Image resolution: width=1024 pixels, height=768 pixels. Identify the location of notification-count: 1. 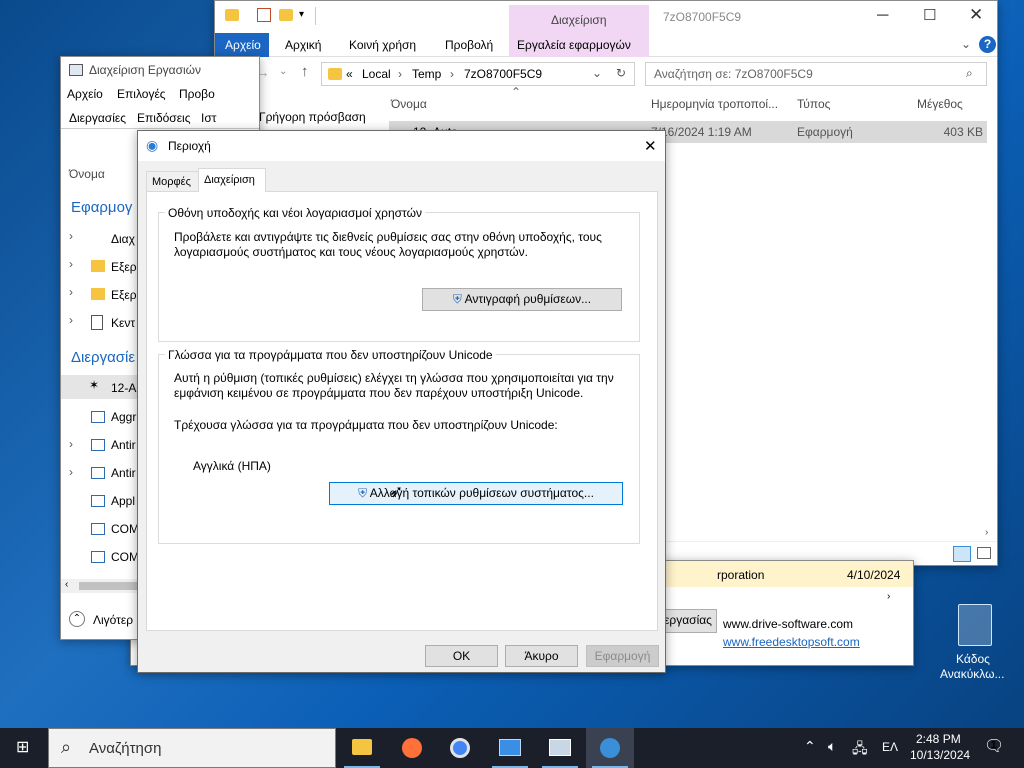
(994, 745).